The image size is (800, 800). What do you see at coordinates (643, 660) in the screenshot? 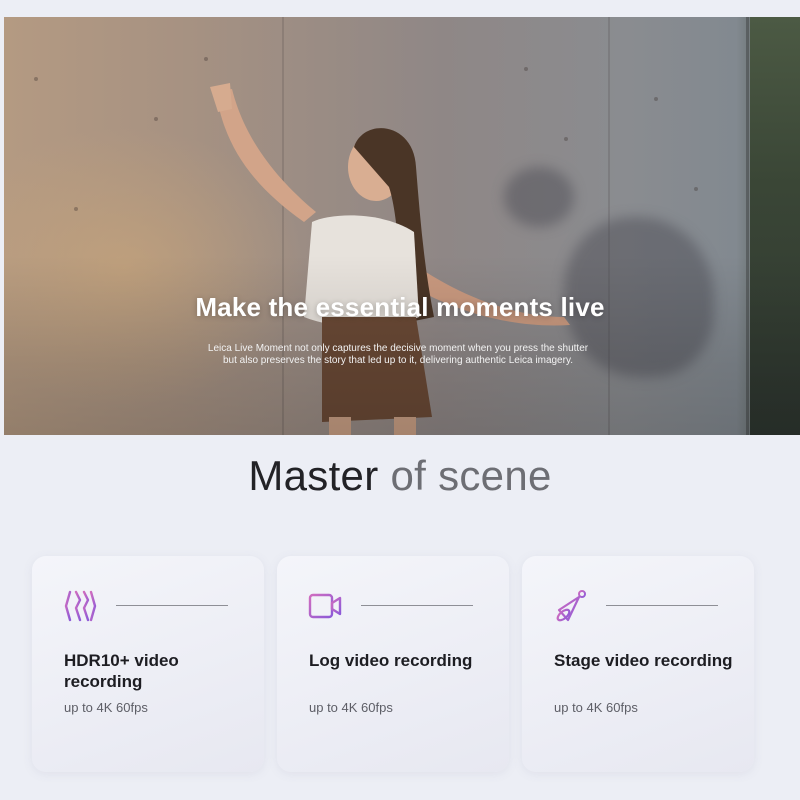
I see `feature-title: Stage video recording` at bounding box center [643, 660].